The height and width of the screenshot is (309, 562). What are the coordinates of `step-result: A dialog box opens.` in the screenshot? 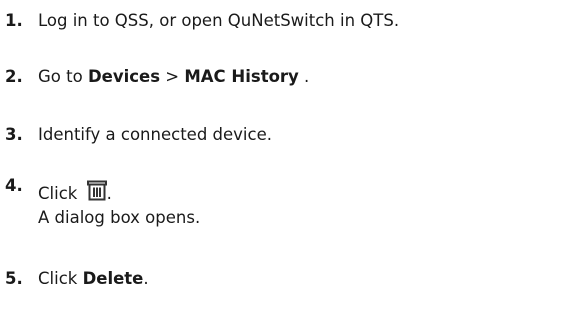 It's located at (119, 217).